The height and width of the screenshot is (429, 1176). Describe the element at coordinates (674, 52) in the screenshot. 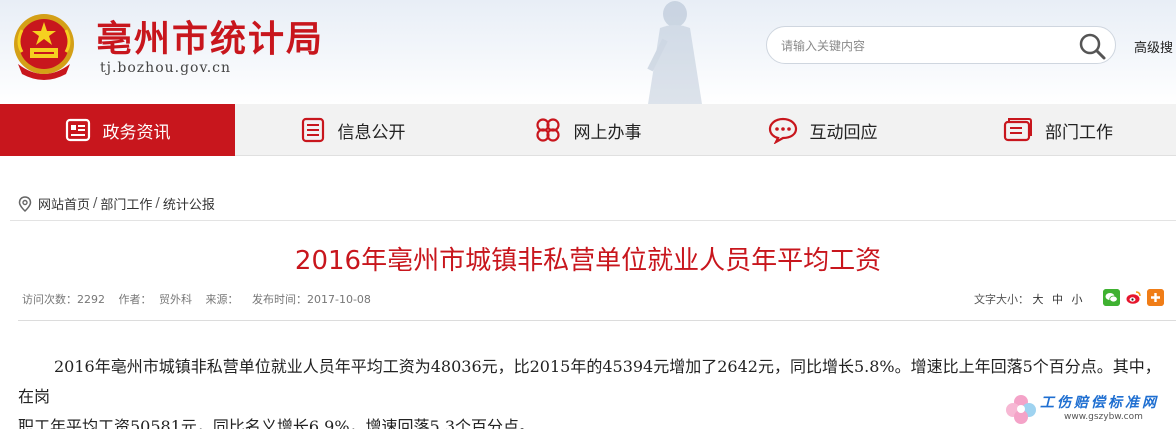

I see `statue-decoration` at that location.